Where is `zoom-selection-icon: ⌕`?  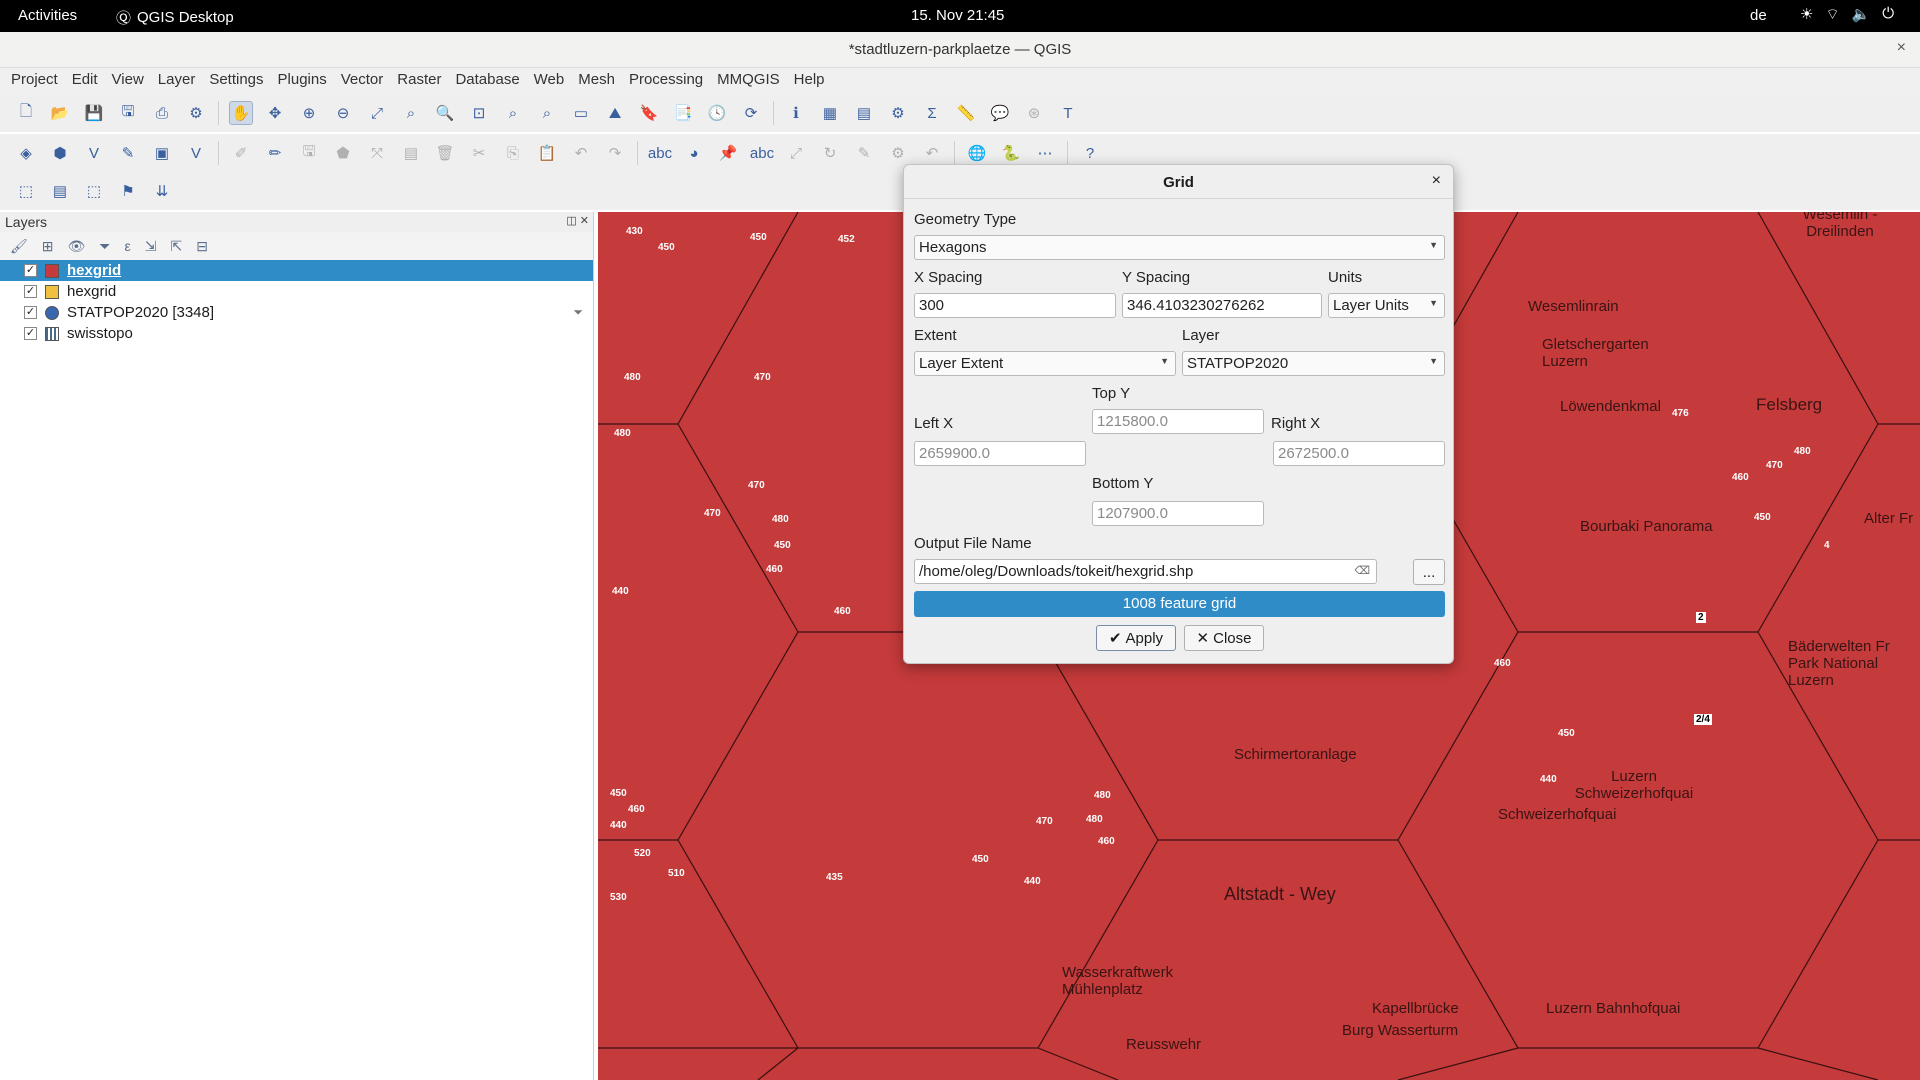
zoom-selection-icon: ⌕ is located at coordinates (411, 113).